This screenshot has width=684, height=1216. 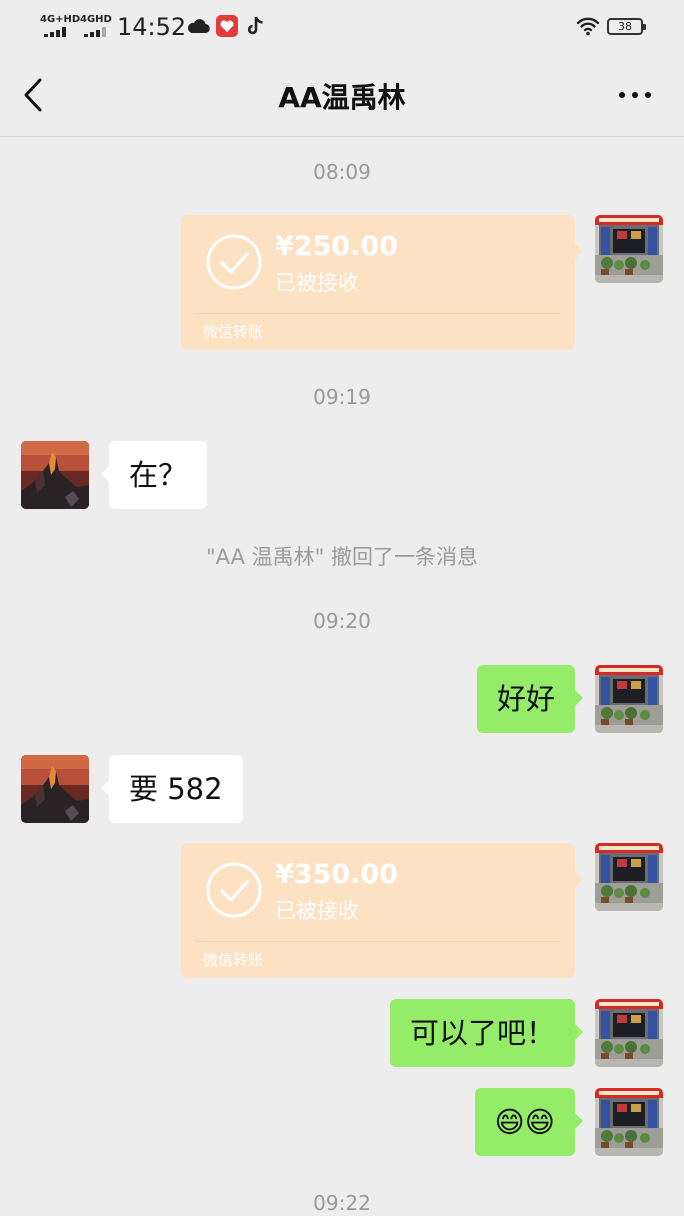 I want to click on message-bubble-incoming: 在？, so click(x=154, y=475).